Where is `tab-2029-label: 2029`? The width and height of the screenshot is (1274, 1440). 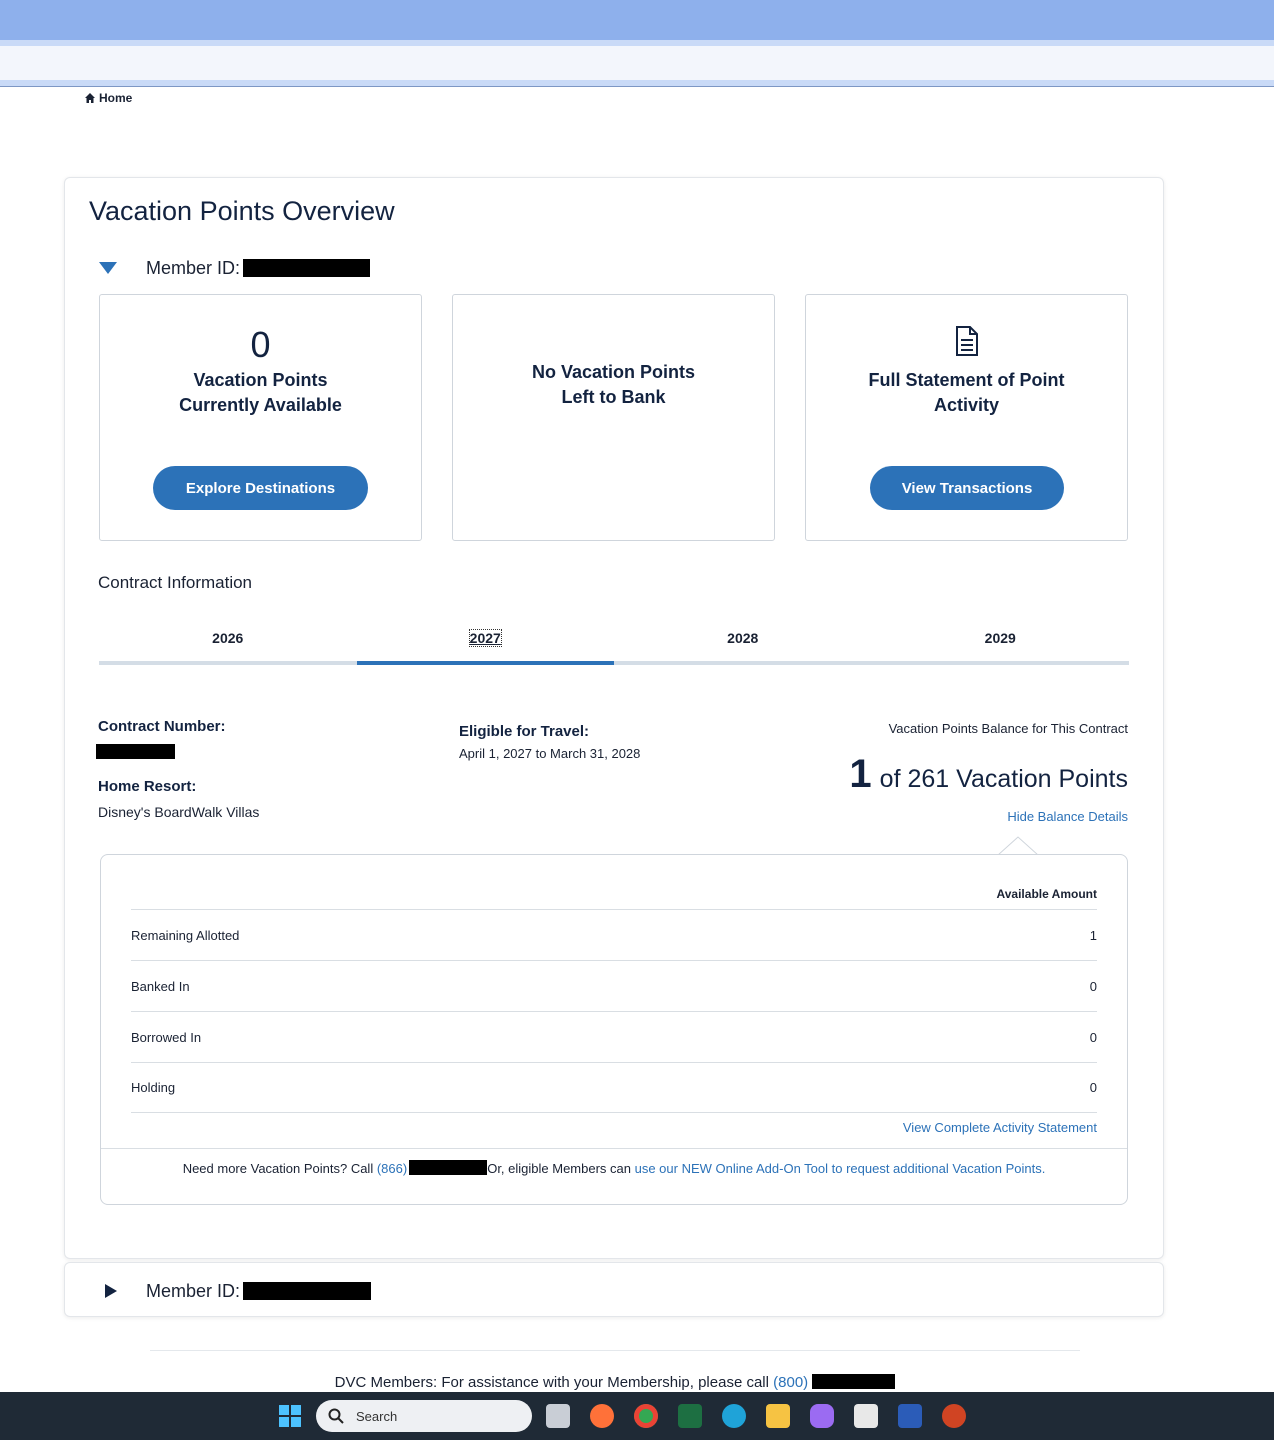
tab-2029-label: 2029 is located at coordinates (1000, 638).